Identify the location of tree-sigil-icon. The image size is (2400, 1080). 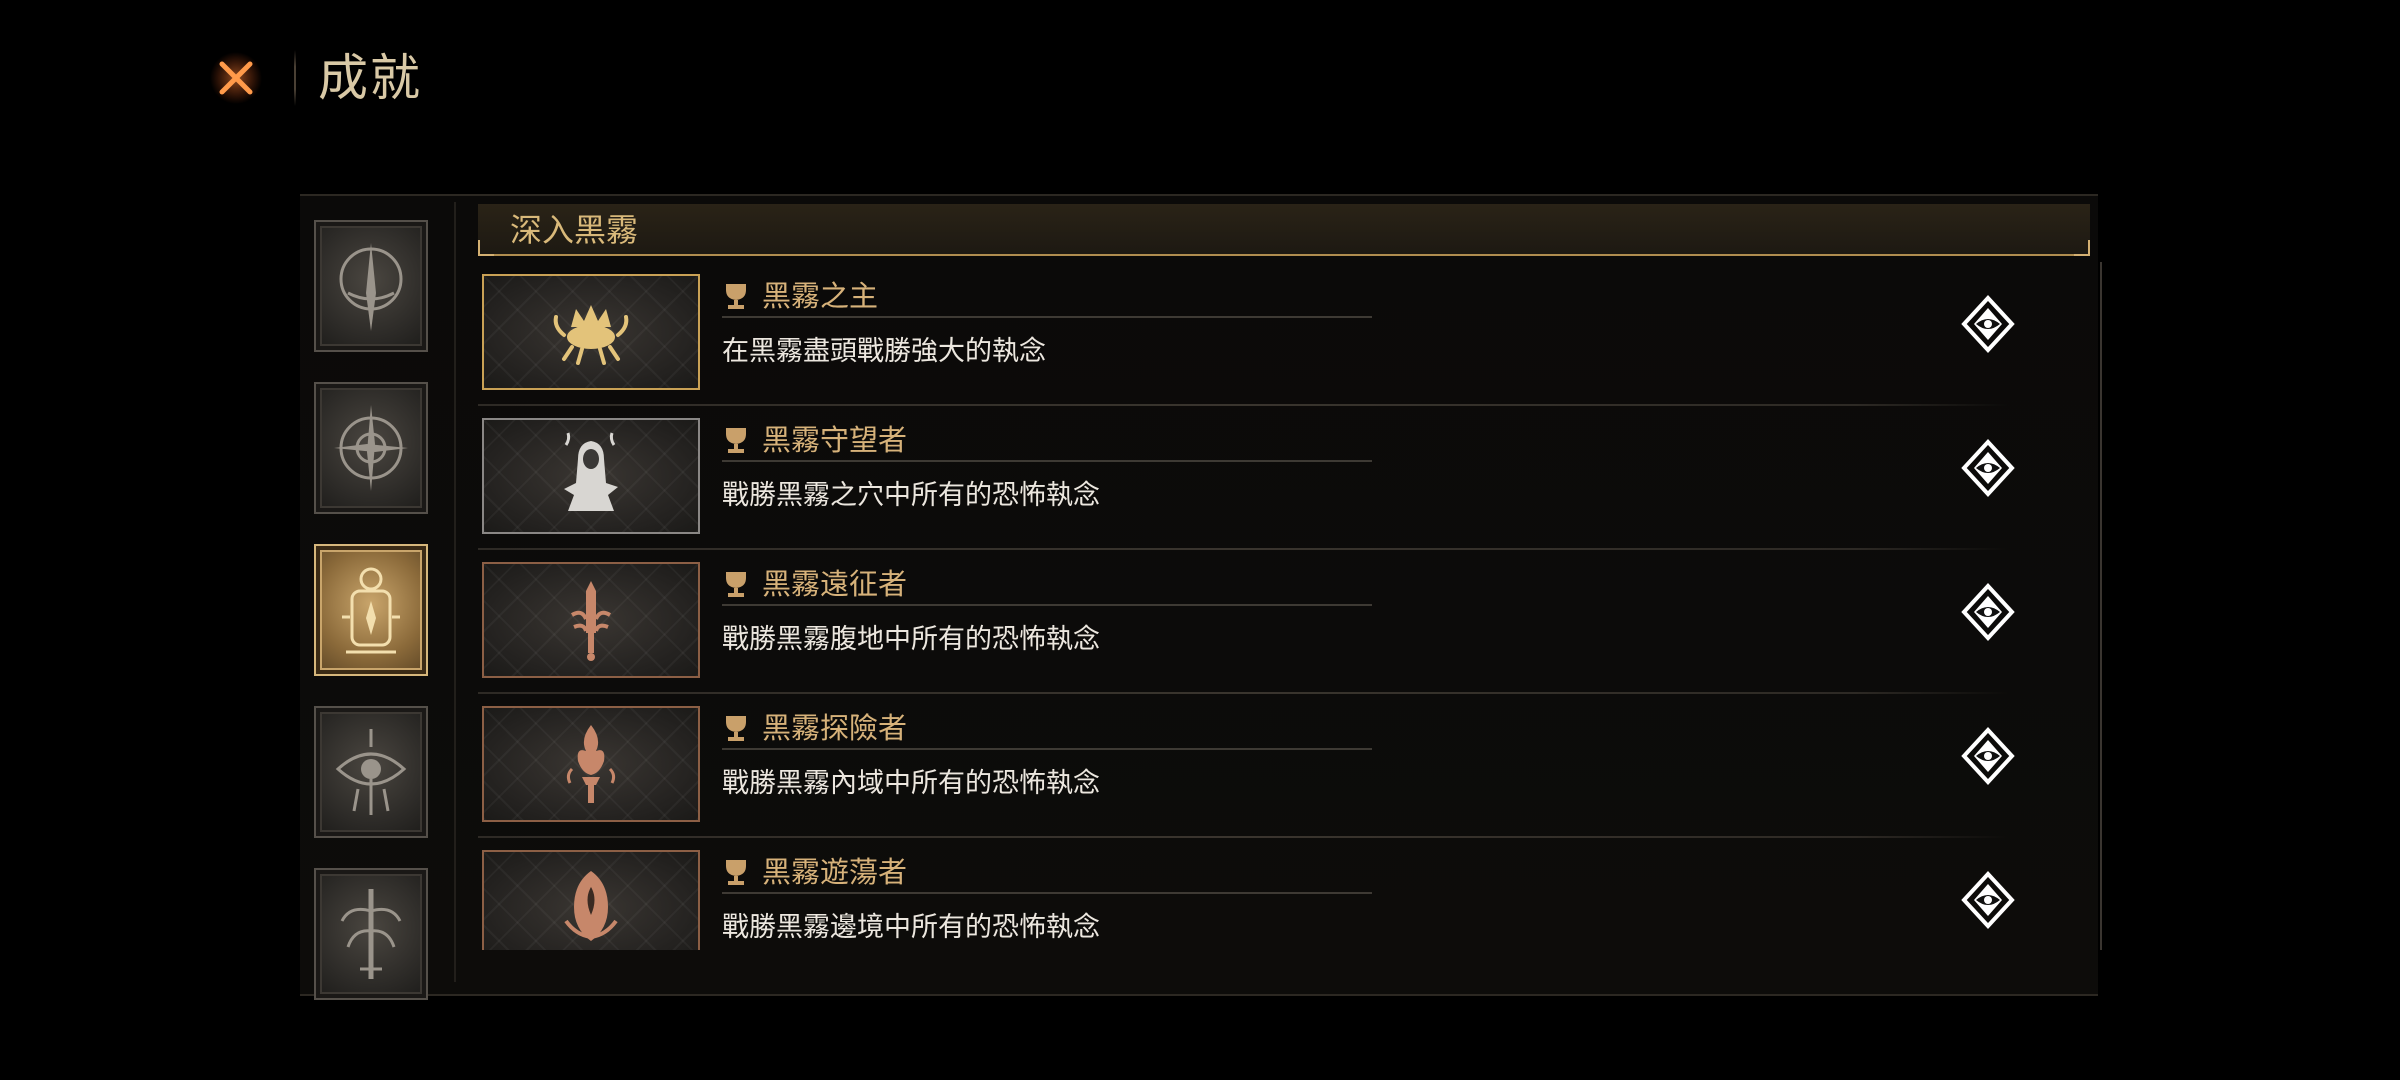
(371, 934).